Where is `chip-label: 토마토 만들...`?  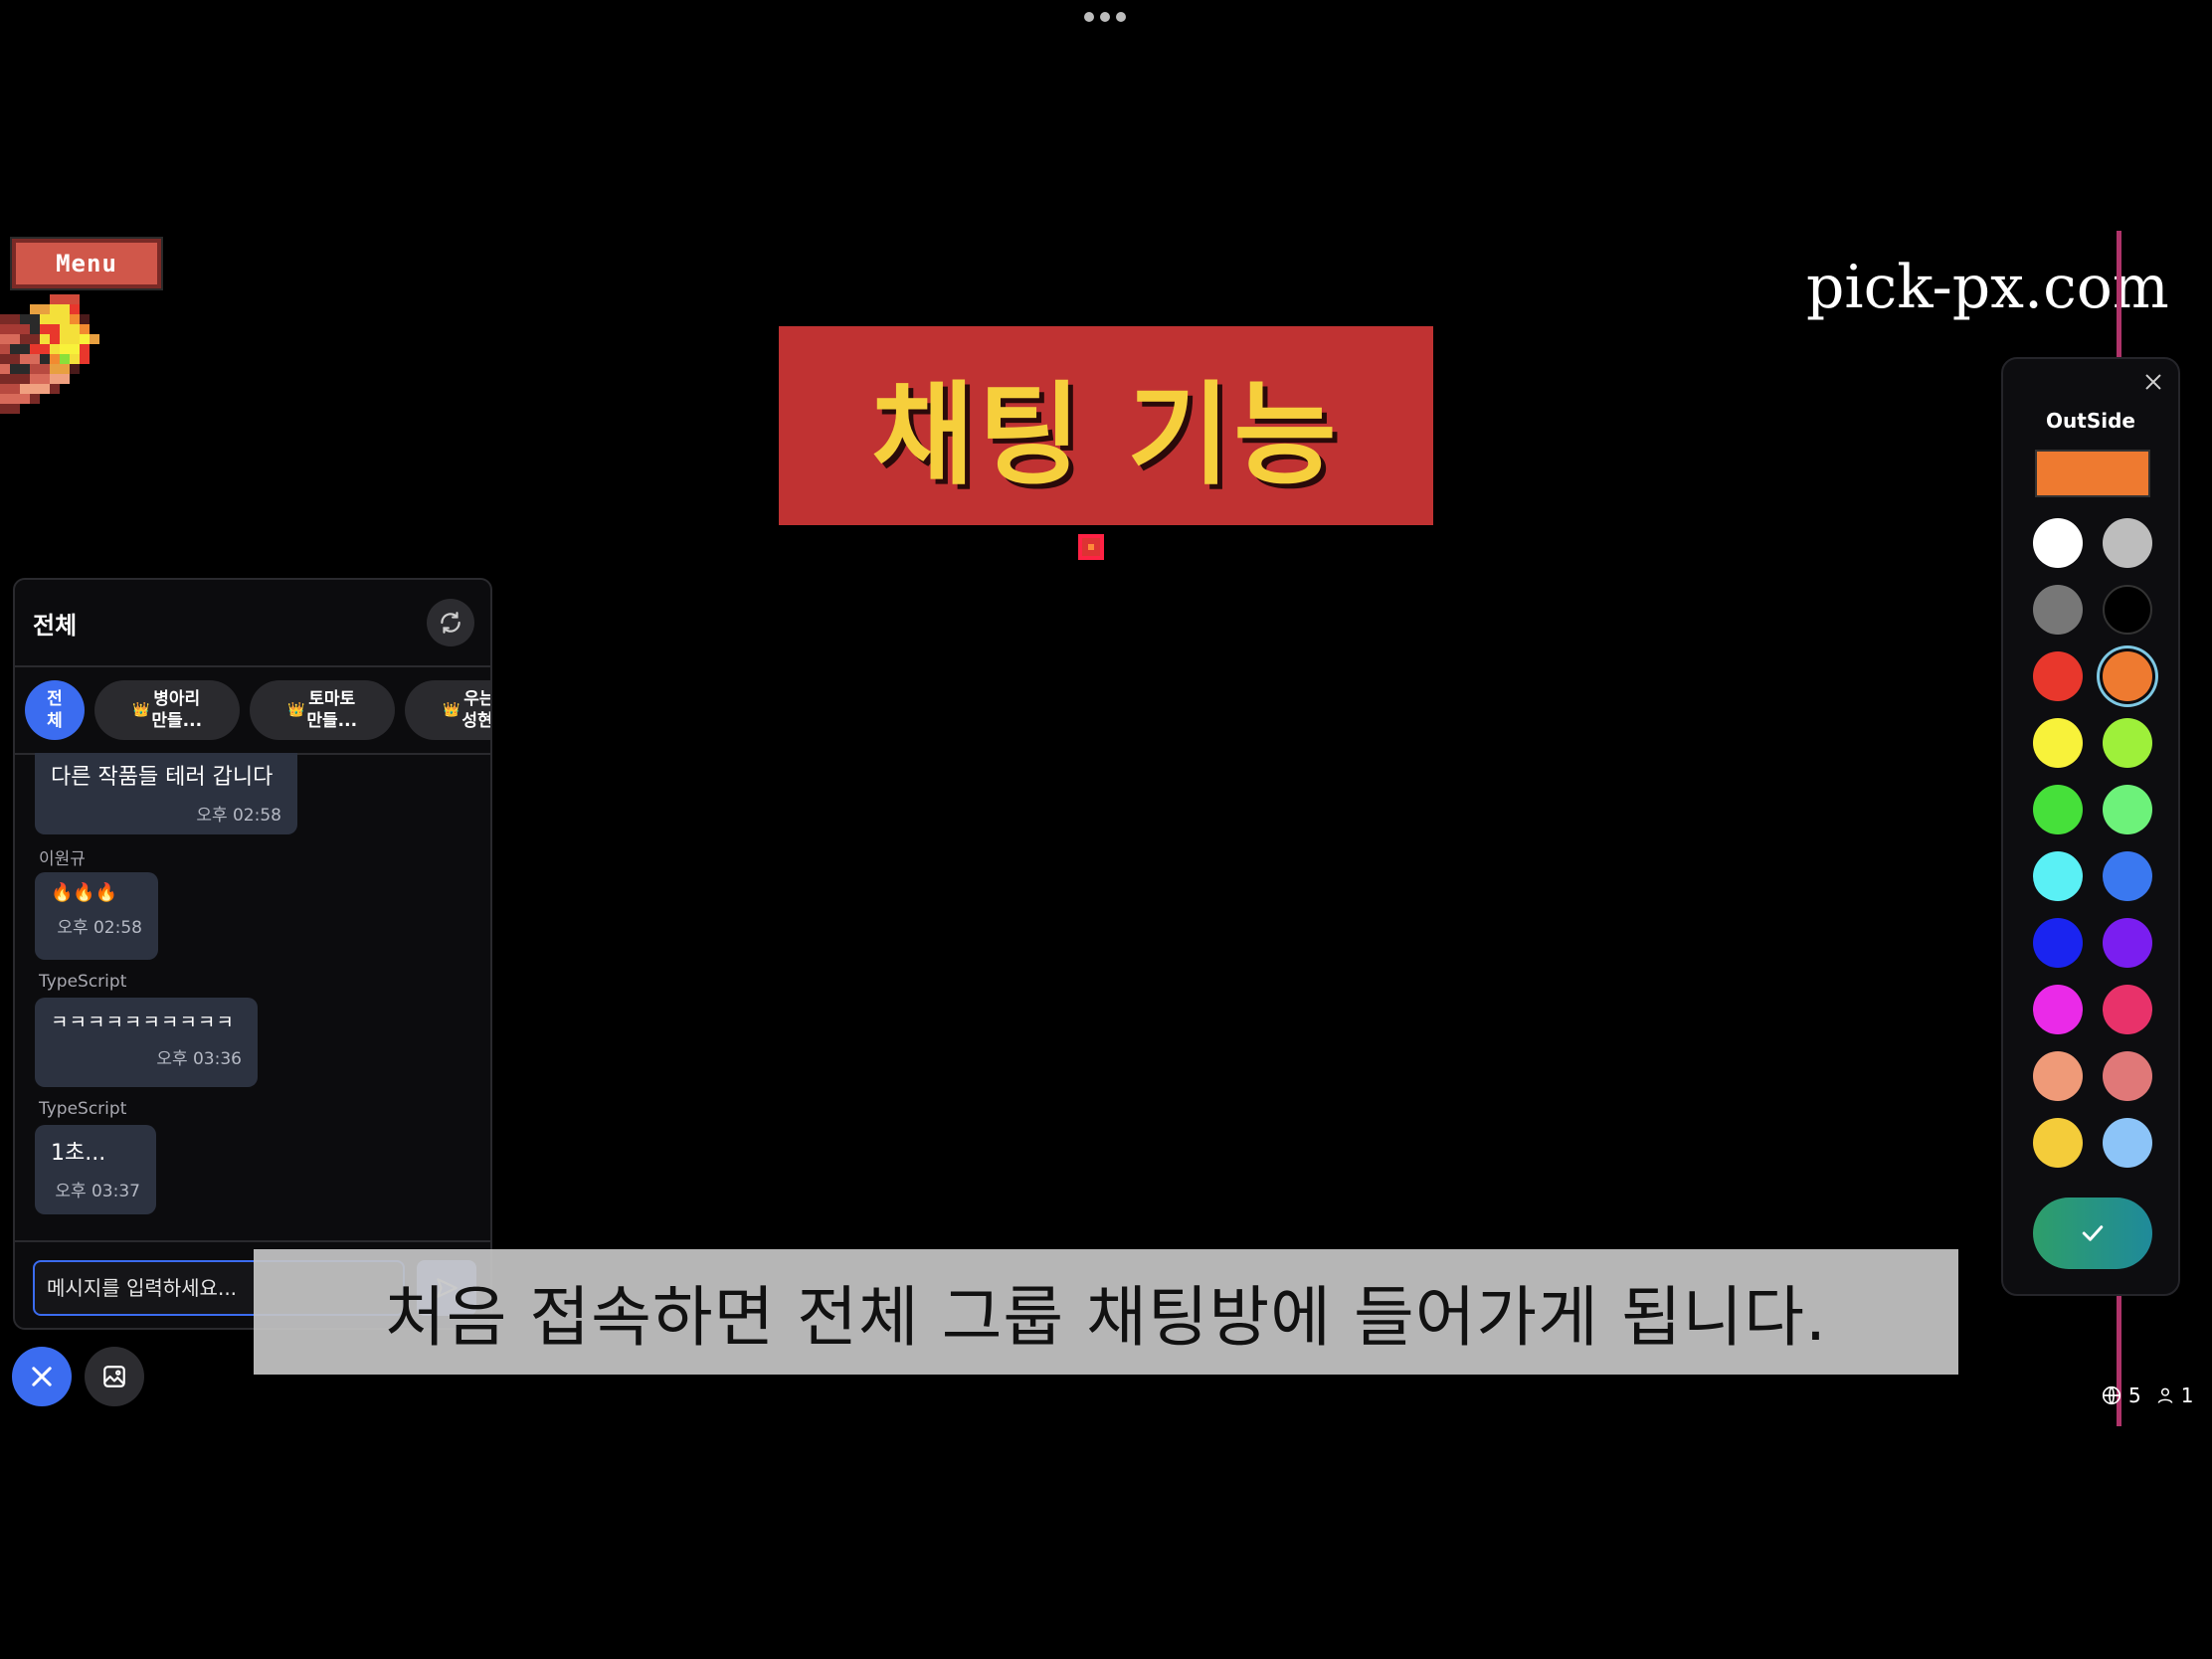 chip-label: 토마토 만들... is located at coordinates (332, 710).